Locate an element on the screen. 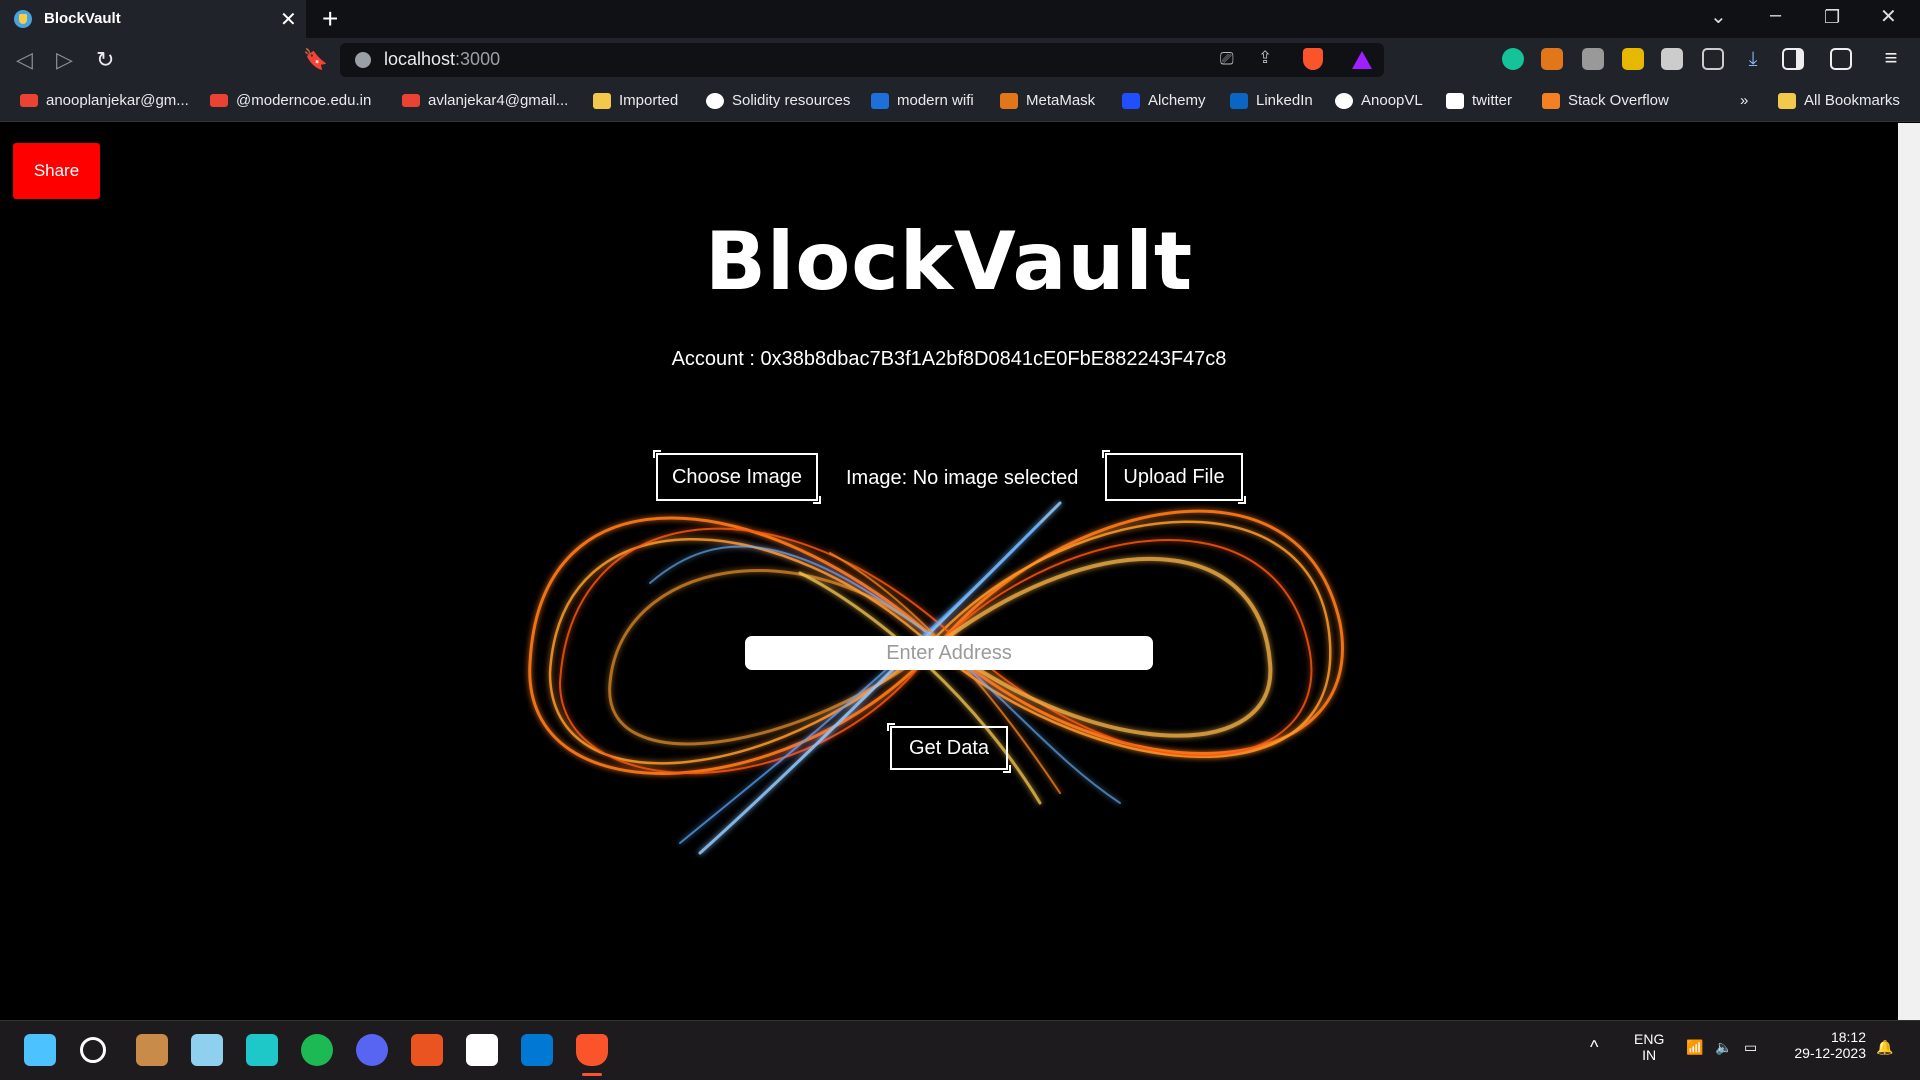 The image size is (1920, 1080). tab-search-chevron-icon: ⌄ is located at coordinates (1718, 16).